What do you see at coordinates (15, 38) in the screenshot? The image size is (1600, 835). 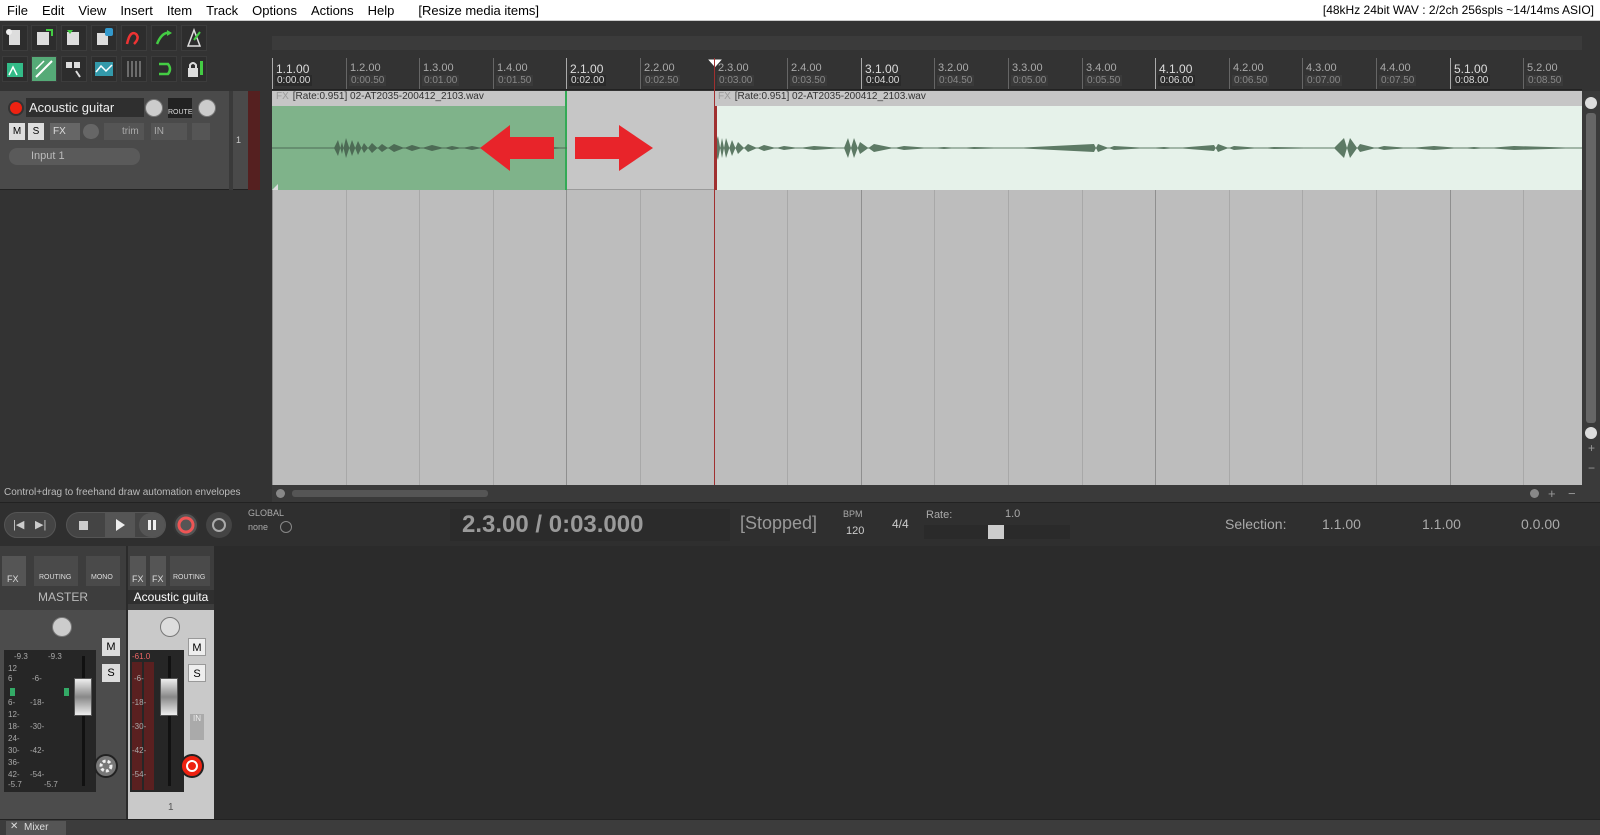 I see `new-project-icon` at bounding box center [15, 38].